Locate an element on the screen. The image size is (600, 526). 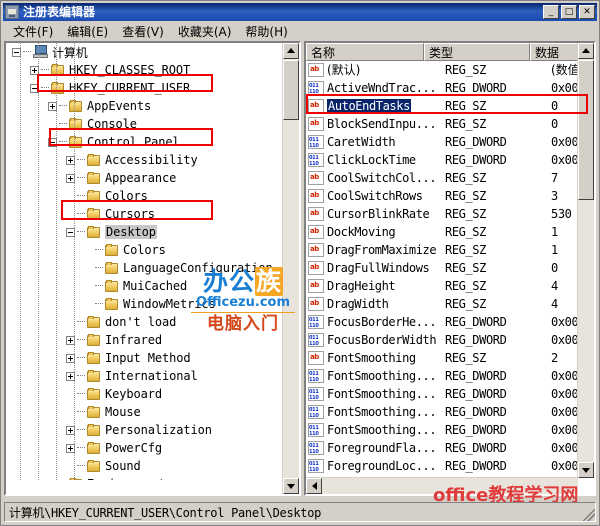
tree-node-label: WindowMetrics is located at coordinates (169, 304).